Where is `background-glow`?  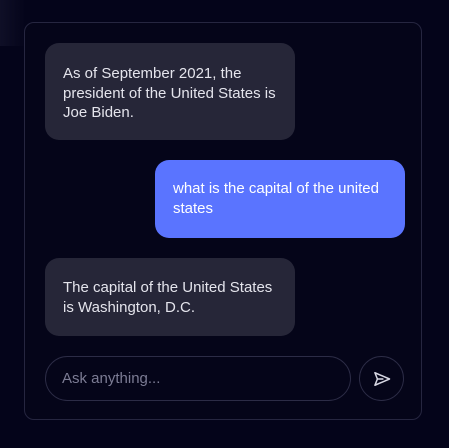 background-glow is located at coordinates (13, 23).